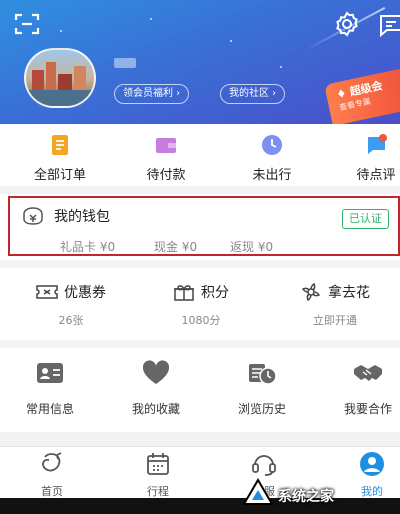  Describe the element at coordinates (272, 175) in the screenshot. I see `order-label: 未出行` at that location.